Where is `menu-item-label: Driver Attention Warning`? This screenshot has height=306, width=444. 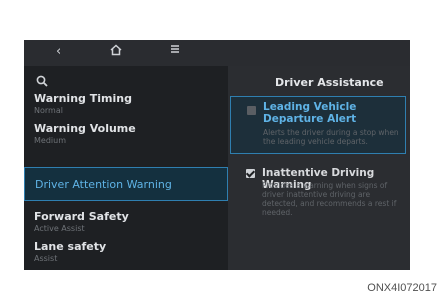
menu-item-label: Driver Attention Warning is located at coordinates (103, 184).